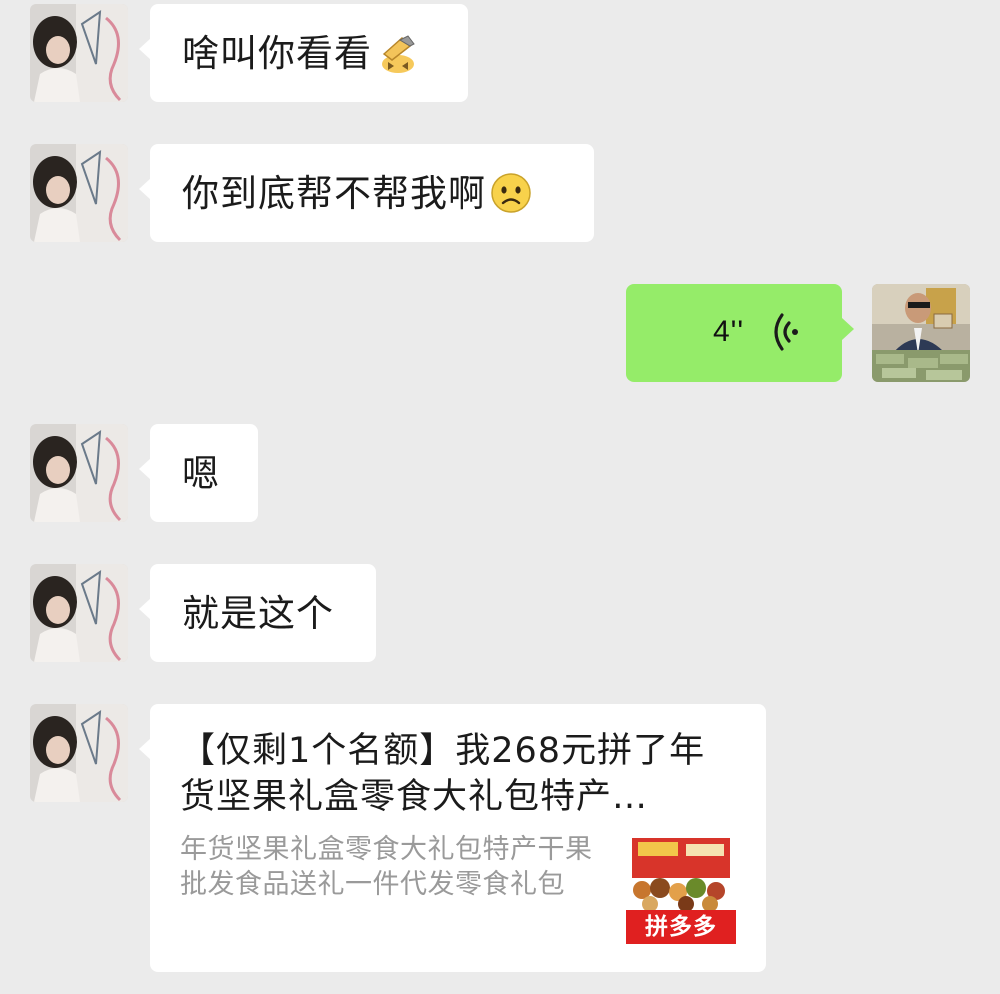 The width and height of the screenshot is (1000, 994). Describe the element at coordinates (386, 867) in the screenshot. I see `link-card-description: 年货坚果礼盒零食大礼包特产干果批发食品送礼一件代发零食礼包` at that location.